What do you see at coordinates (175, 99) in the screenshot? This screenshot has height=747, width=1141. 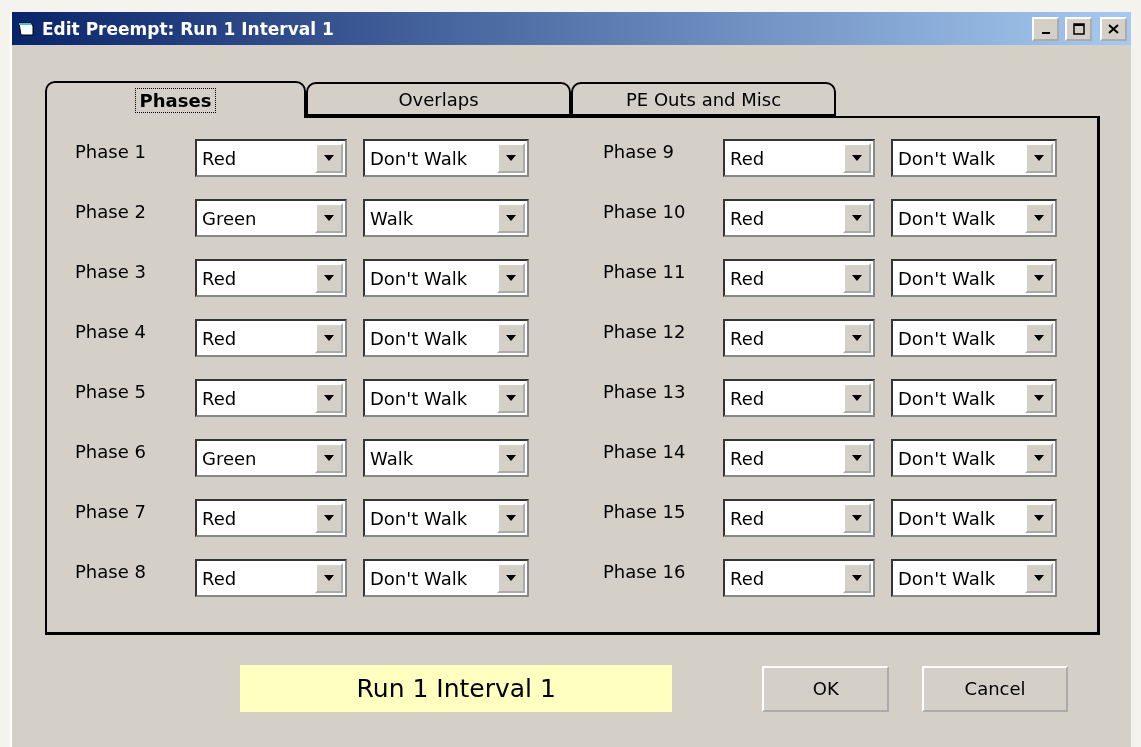 I see `tab: Phases` at bounding box center [175, 99].